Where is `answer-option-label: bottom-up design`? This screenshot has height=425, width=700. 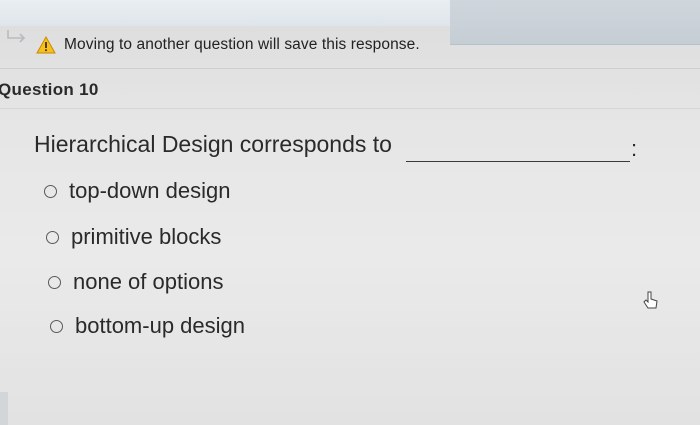
answer-option-label: bottom-up design is located at coordinates (160, 326).